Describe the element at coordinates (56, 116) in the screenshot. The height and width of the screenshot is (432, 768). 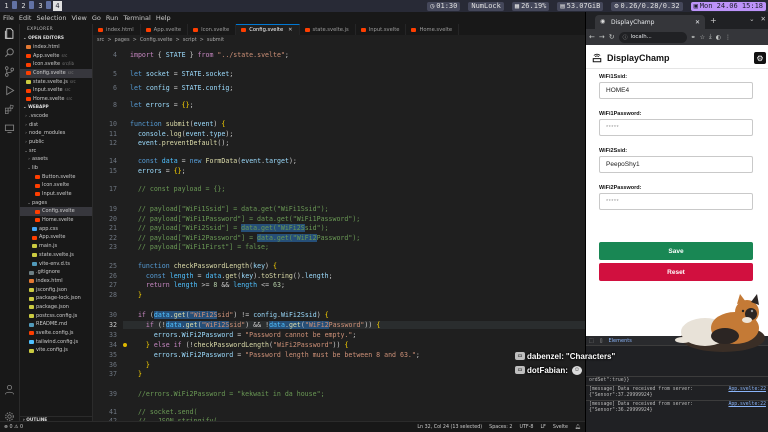
I see `folder-item: › .vscode` at that location.